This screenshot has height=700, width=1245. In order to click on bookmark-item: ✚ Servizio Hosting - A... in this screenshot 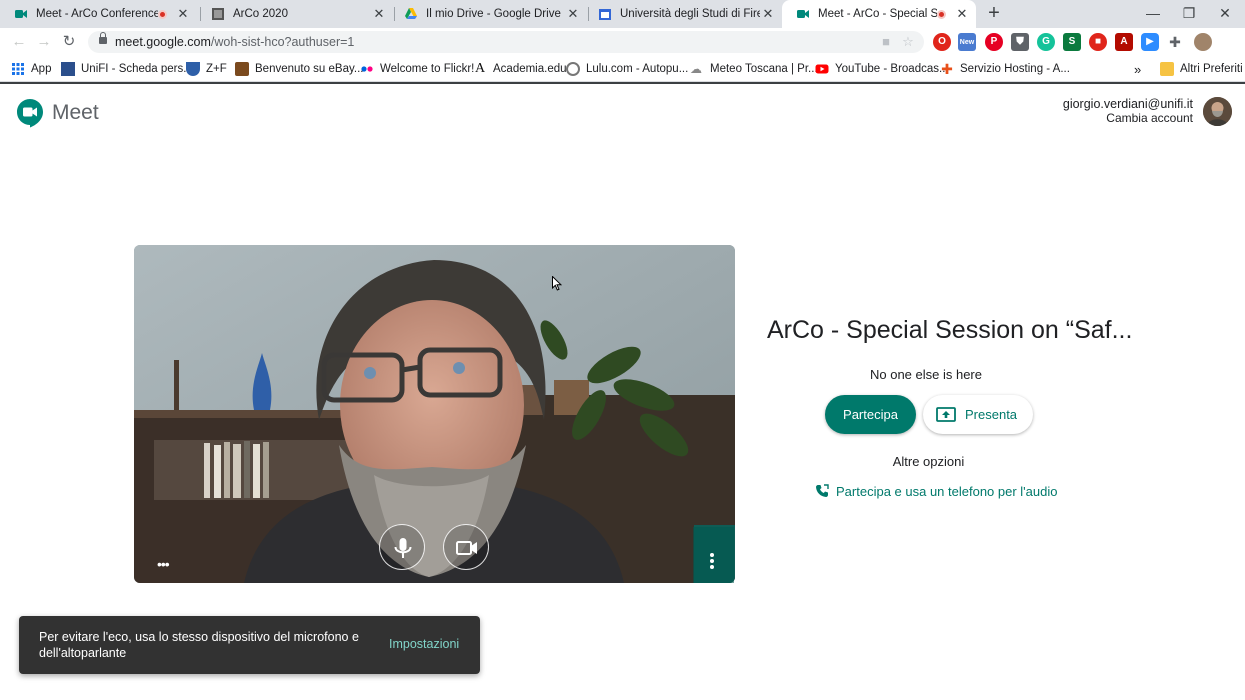, I will do `click(1005, 69)`.